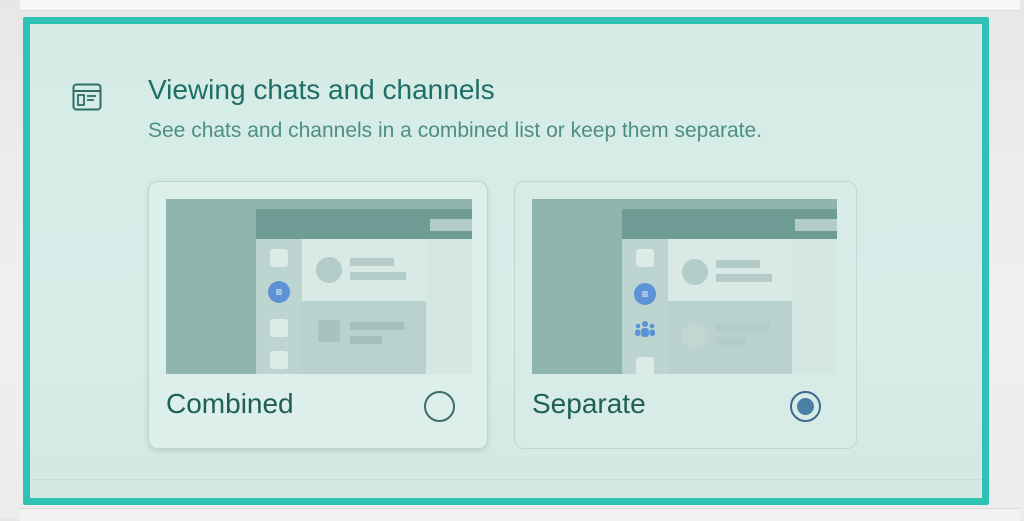  What do you see at coordinates (589, 403) in the screenshot?
I see `separate-label: Separate` at bounding box center [589, 403].